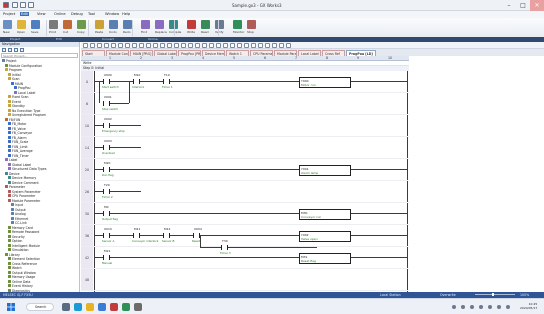  I want to click on grid-icon, so click(253, 45).